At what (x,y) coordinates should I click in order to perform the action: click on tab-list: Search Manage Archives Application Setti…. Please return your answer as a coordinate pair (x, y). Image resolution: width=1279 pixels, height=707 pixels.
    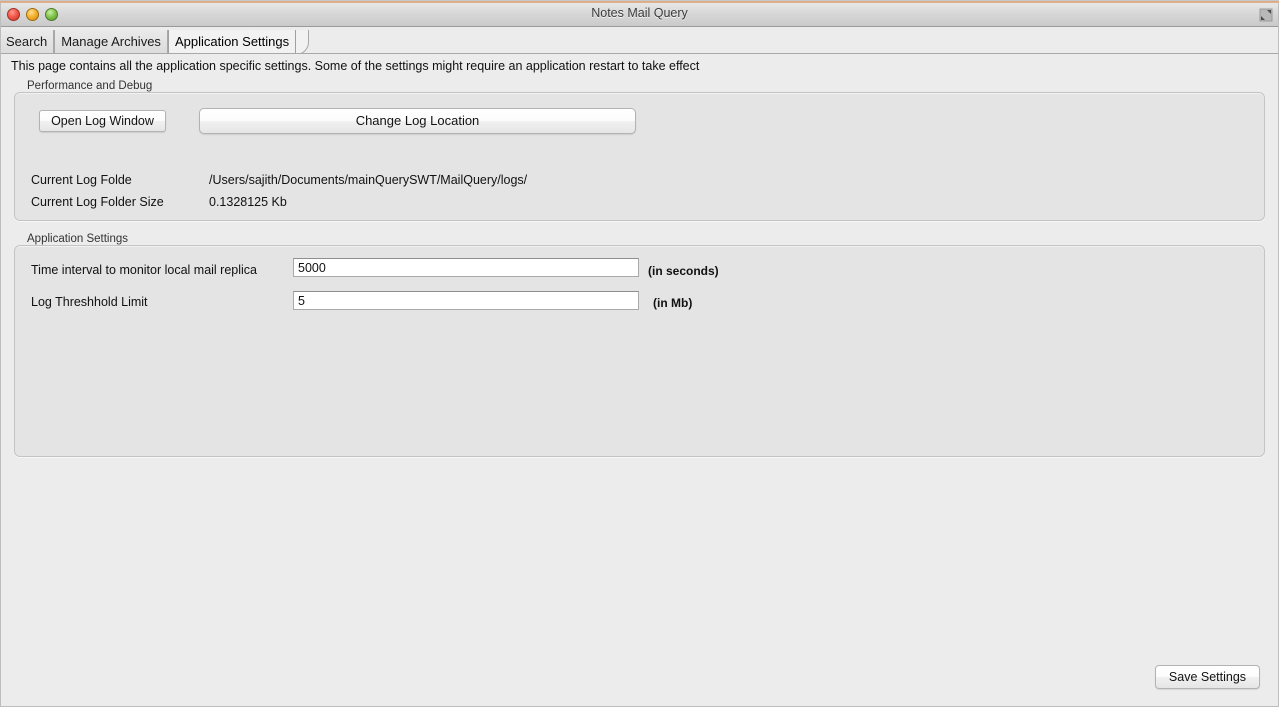
    Looking at the image, I should click on (159, 41).